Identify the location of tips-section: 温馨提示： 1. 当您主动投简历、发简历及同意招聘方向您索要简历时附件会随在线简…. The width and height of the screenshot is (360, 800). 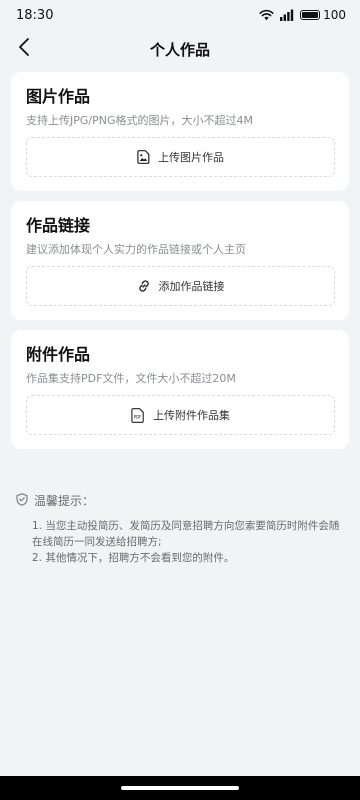
(180, 528).